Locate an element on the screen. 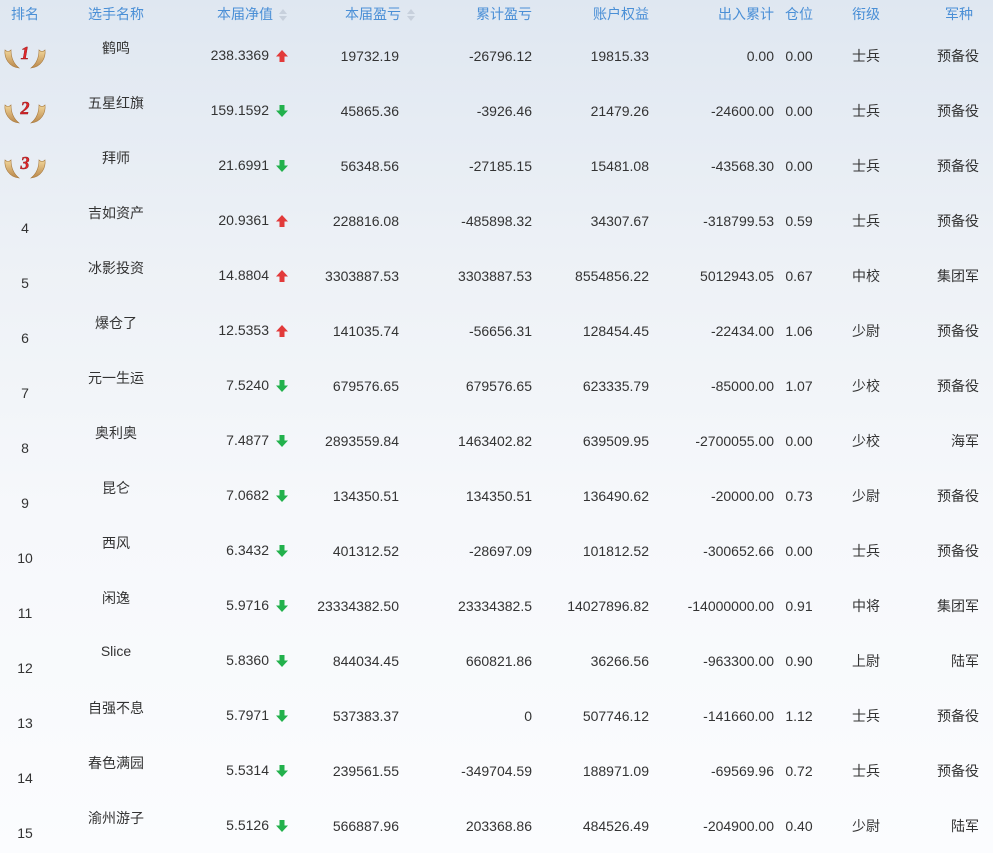 This screenshot has height=853, width=993. player-name-cell: 奥利奥 is located at coordinates (116, 440).